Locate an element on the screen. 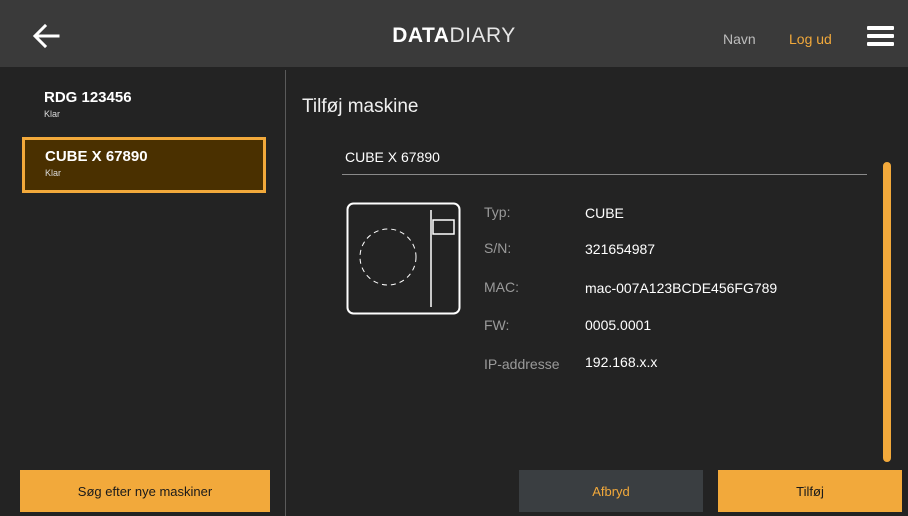 The width and height of the screenshot is (908, 516). hamburger-menu-icon is located at coordinates (880, 36).